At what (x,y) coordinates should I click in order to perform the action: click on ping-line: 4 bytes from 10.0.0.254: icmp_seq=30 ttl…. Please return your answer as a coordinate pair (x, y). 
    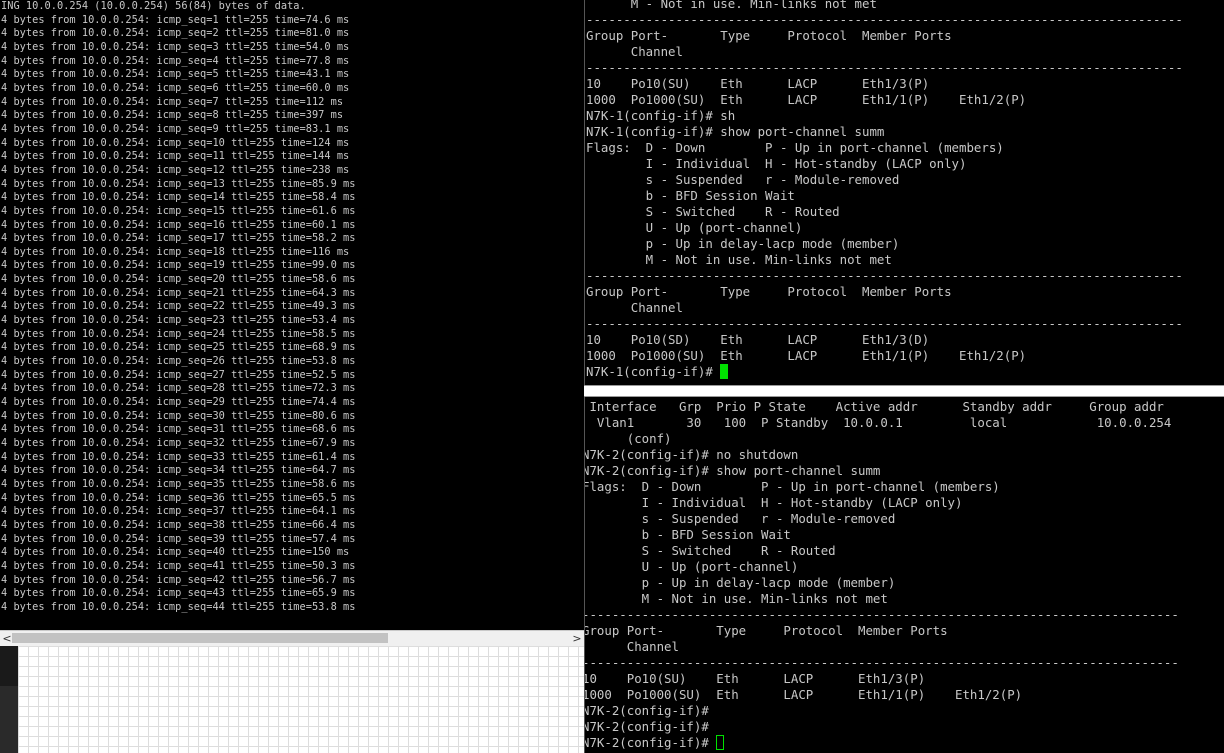
    Looking at the image, I should click on (178, 415).